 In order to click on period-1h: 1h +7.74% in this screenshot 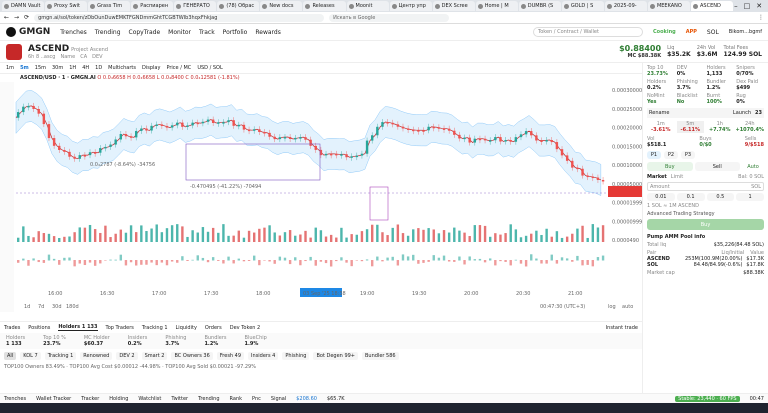, I will do `click(720, 127)`.